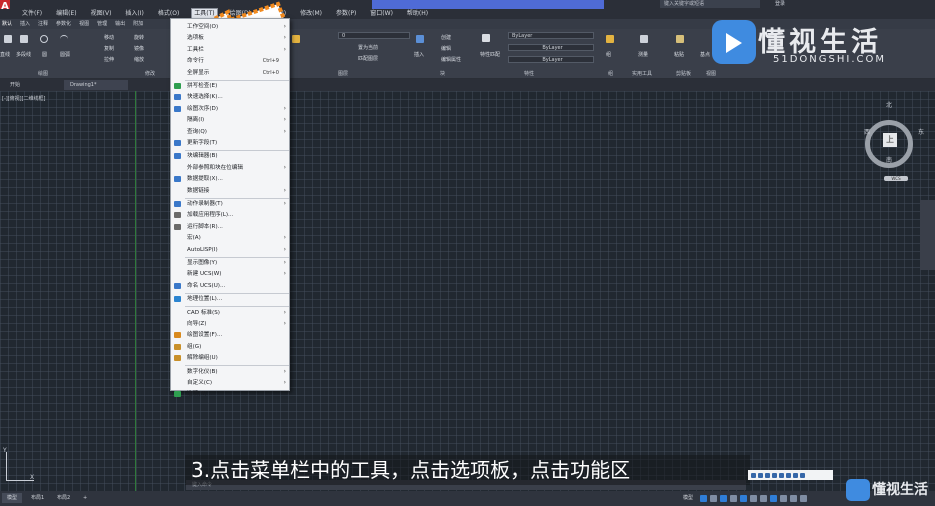  Describe the element at coordinates (109, 48) in the screenshot. I see `copy-button: 复制` at that location.